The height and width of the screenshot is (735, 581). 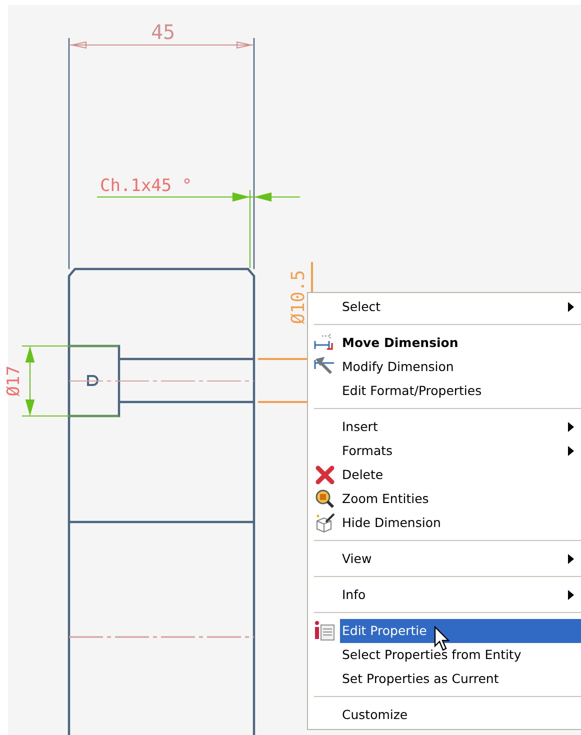 What do you see at coordinates (460, 451) in the screenshot?
I see `menu-item: Formats` at bounding box center [460, 451].